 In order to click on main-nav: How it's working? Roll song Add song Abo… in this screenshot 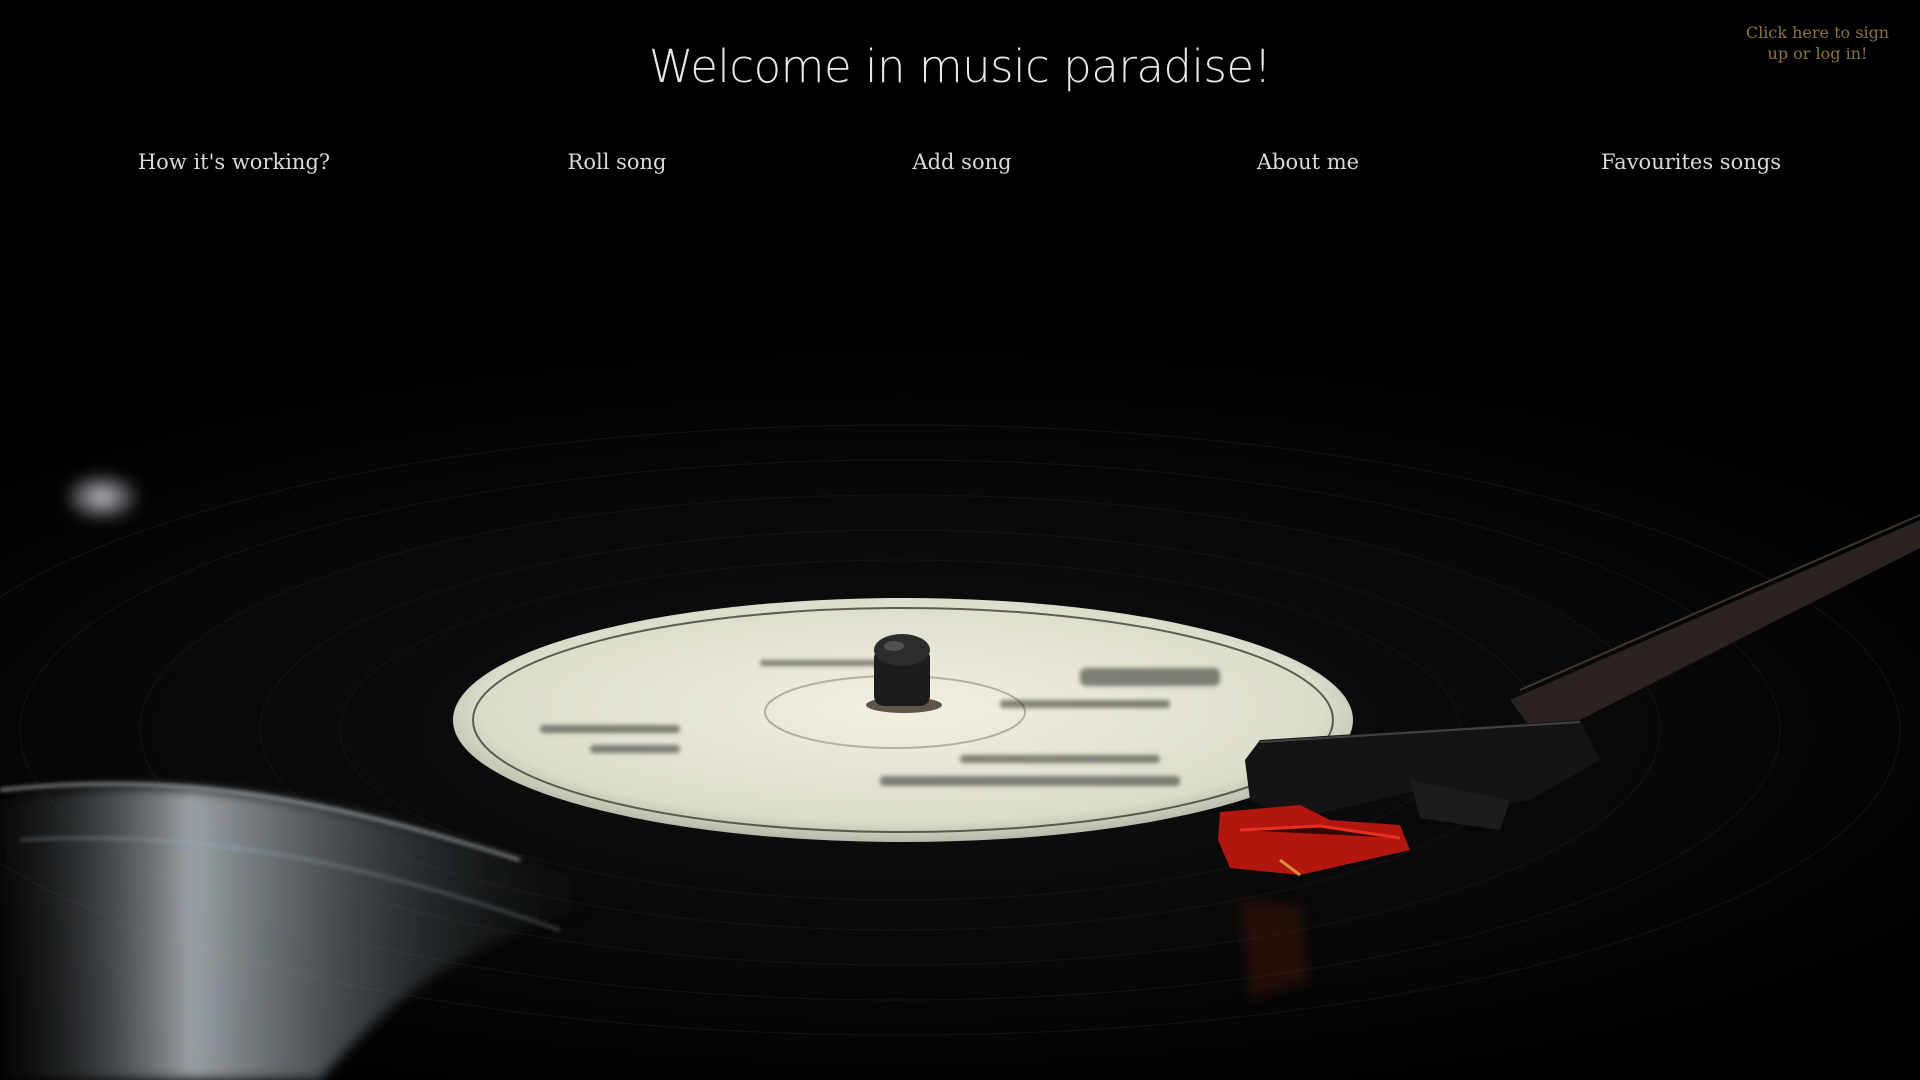, I will do `click(960, 167)`.